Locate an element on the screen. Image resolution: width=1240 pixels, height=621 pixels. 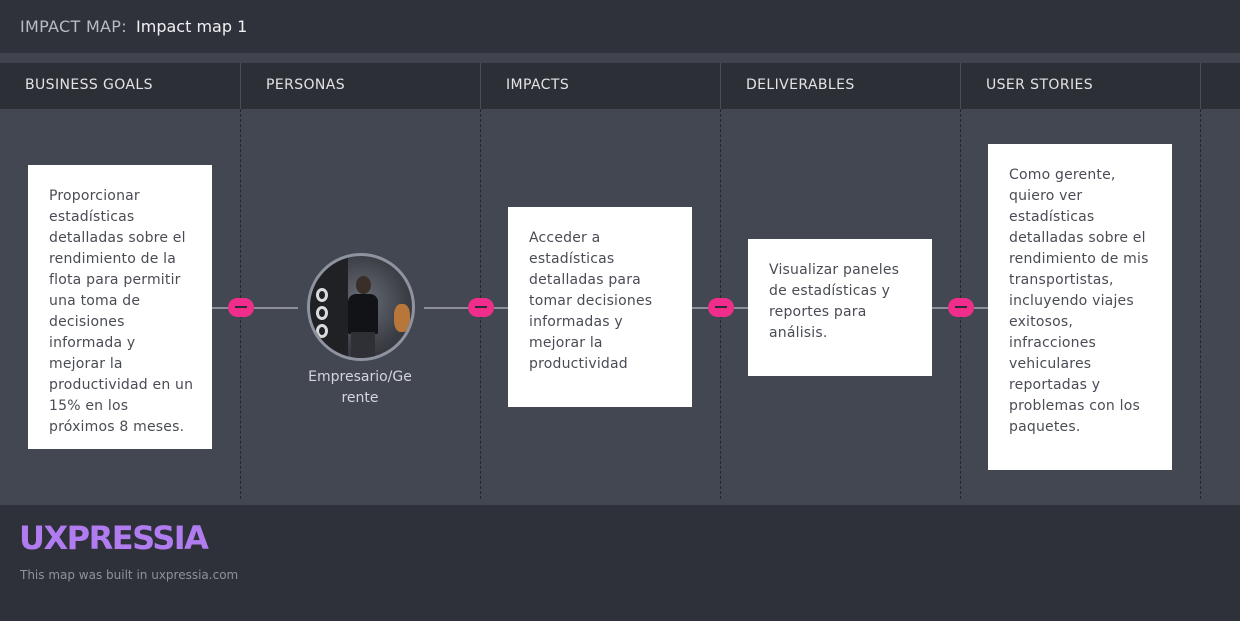
map-title-prefix: IMPACT MAP: is located at coordinates (73, 26).